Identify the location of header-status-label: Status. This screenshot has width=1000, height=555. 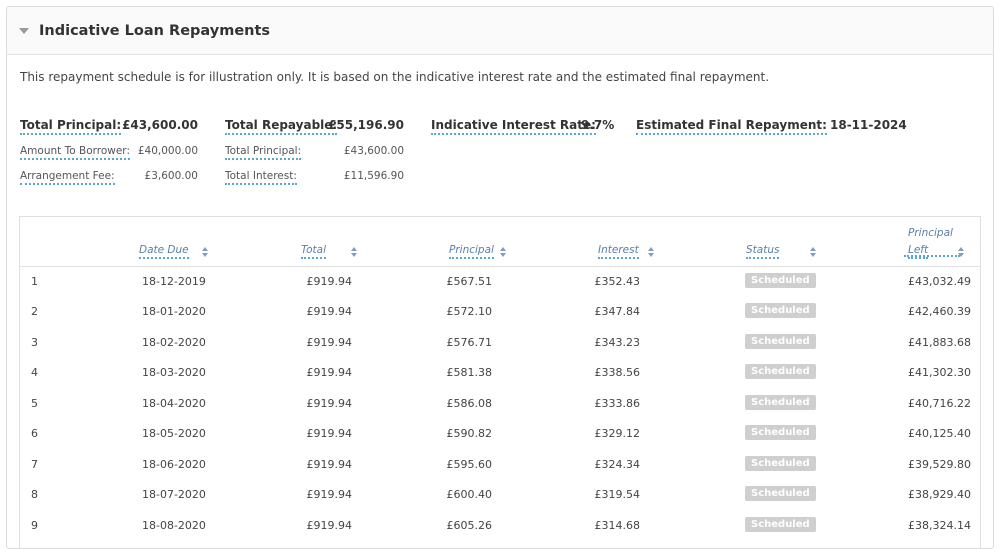
(763, 251).